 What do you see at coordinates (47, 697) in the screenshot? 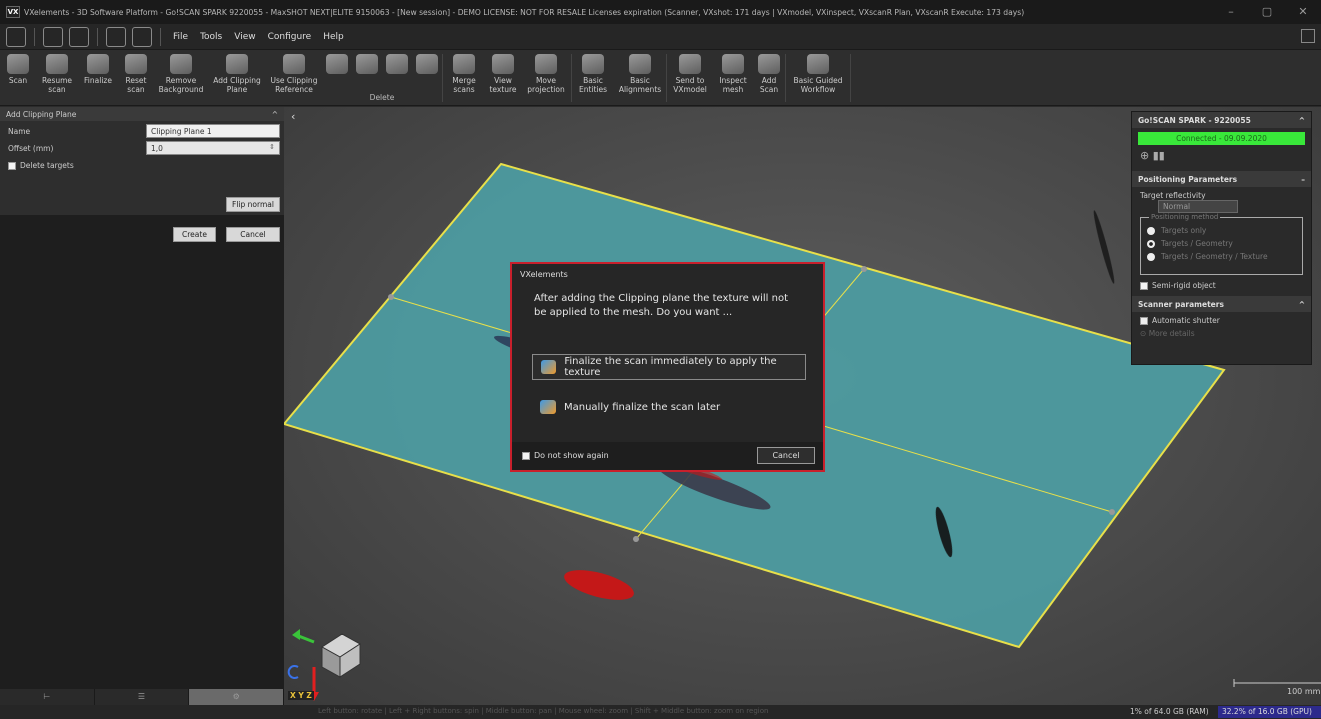
I see `tab-tree-icon: ⊢` at bounding box center [47, 697].